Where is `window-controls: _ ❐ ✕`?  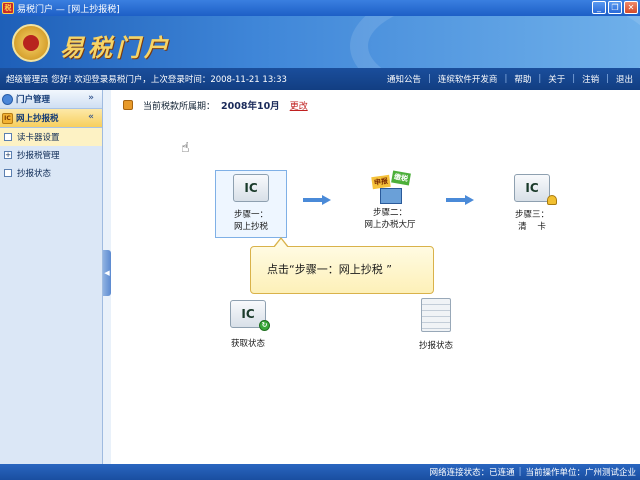
window-controls: _ ❐ ✕ is located at coordinates (615, 7).